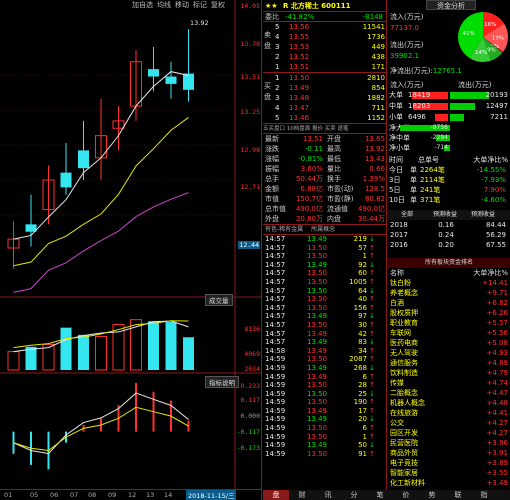  I want to click on concept-row: 民营医院 +3.96, so click(449, 443).